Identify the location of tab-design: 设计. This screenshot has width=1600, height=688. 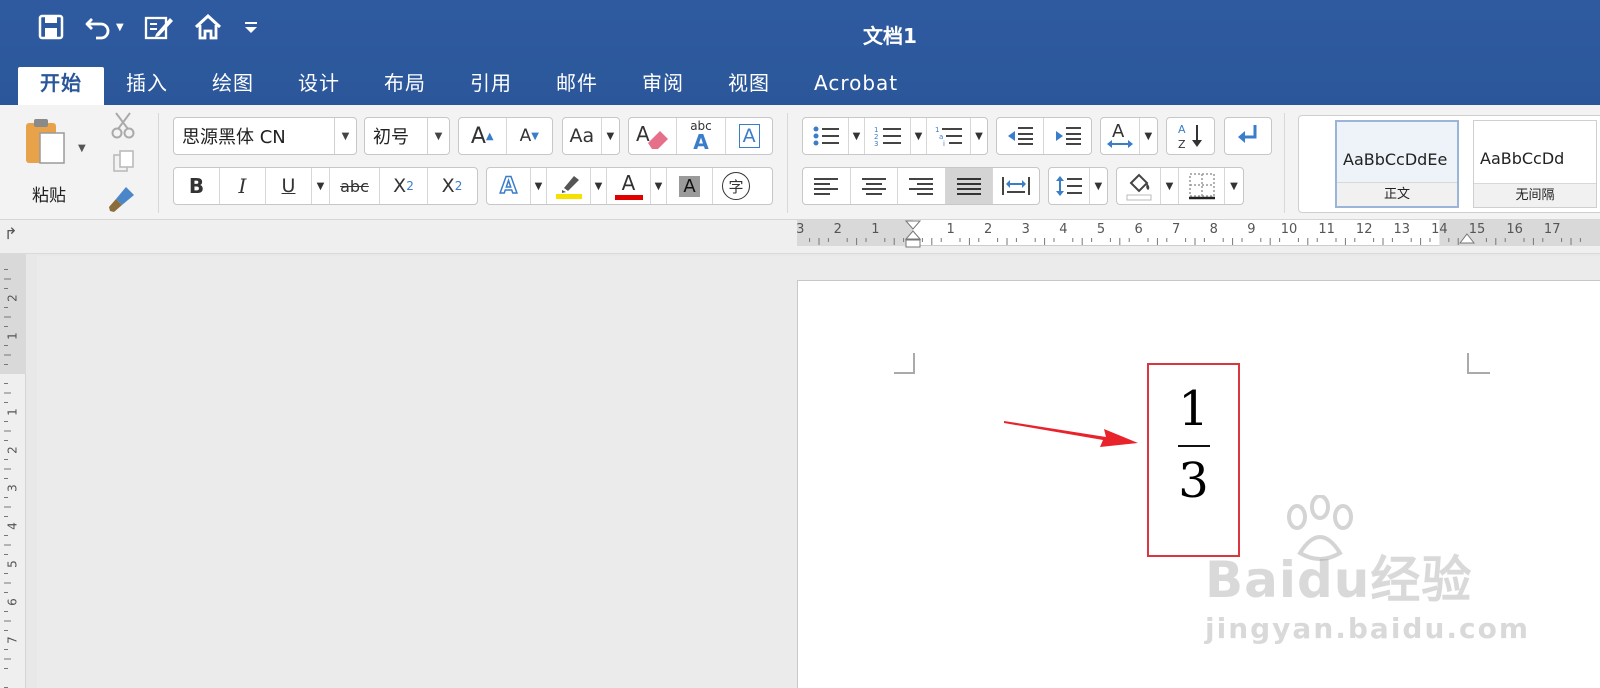
(319, 86).